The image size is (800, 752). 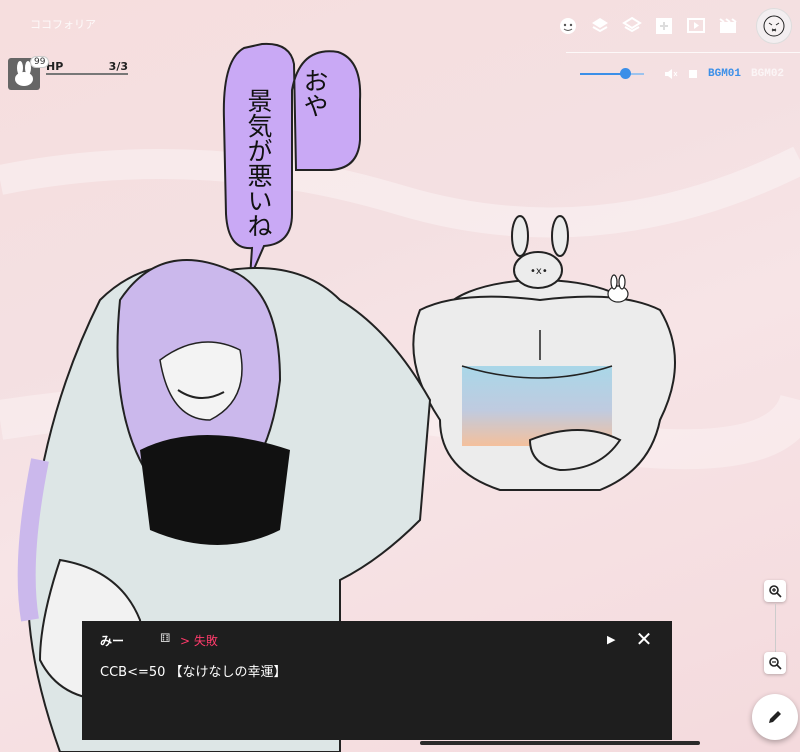 What do you see at coordinates (664, 26) in the screenshot?
I see `add-panel-icon` at bounding box center [664, 26].